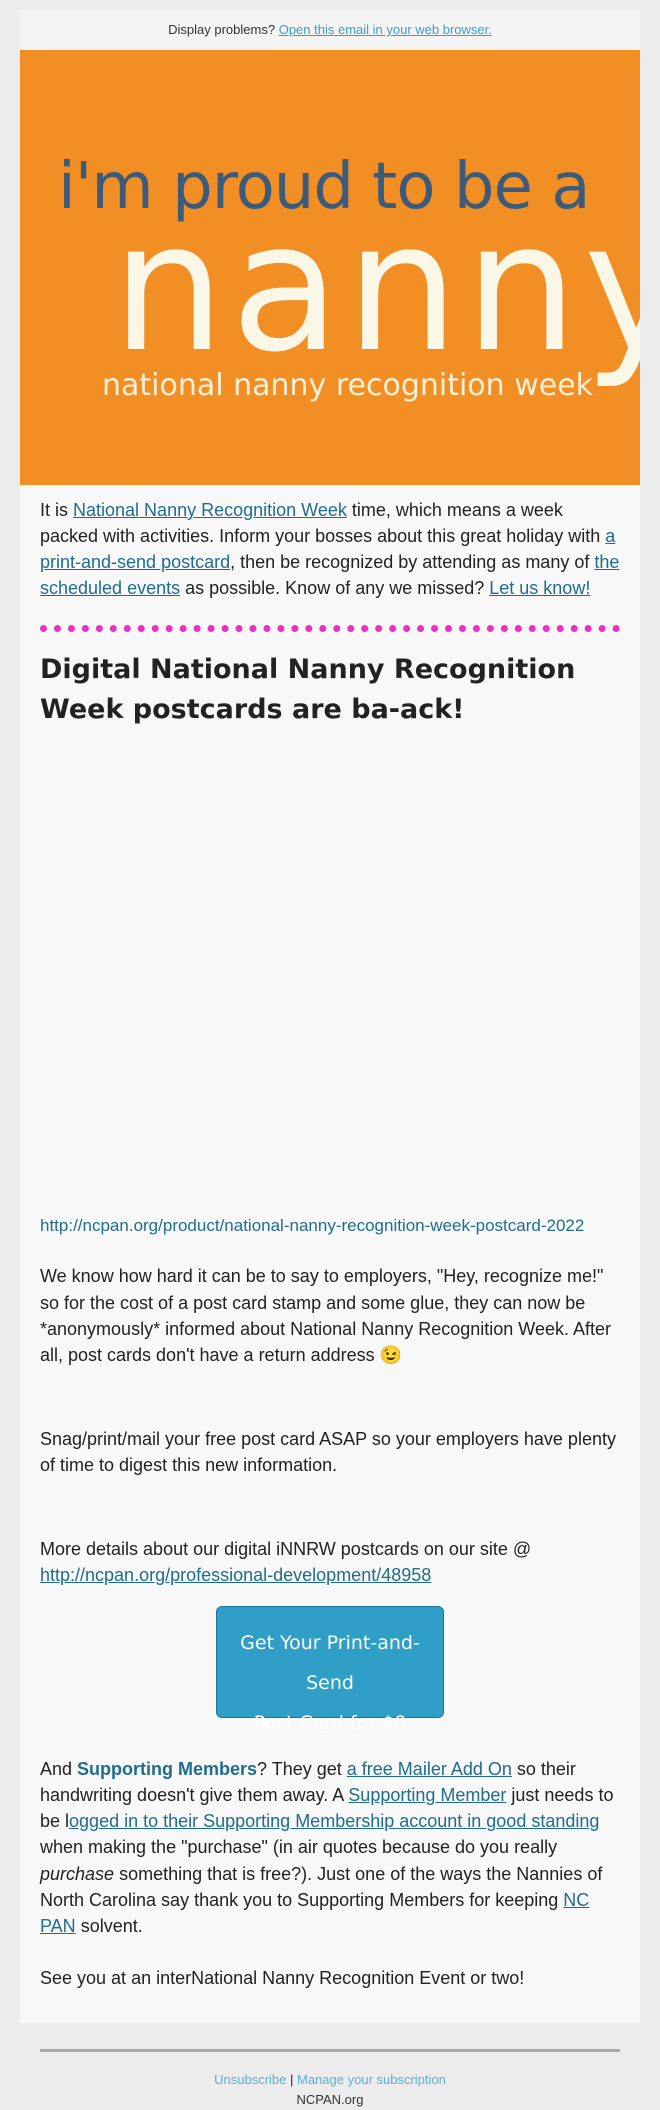 Image resolution: width=660 pixels, height=2110 pixels. What do you see at coordinates (385, 29) in the screenshot?
I see `open-in-browser-link: Open this email in your web browser.` at bounding box center [385, 29].